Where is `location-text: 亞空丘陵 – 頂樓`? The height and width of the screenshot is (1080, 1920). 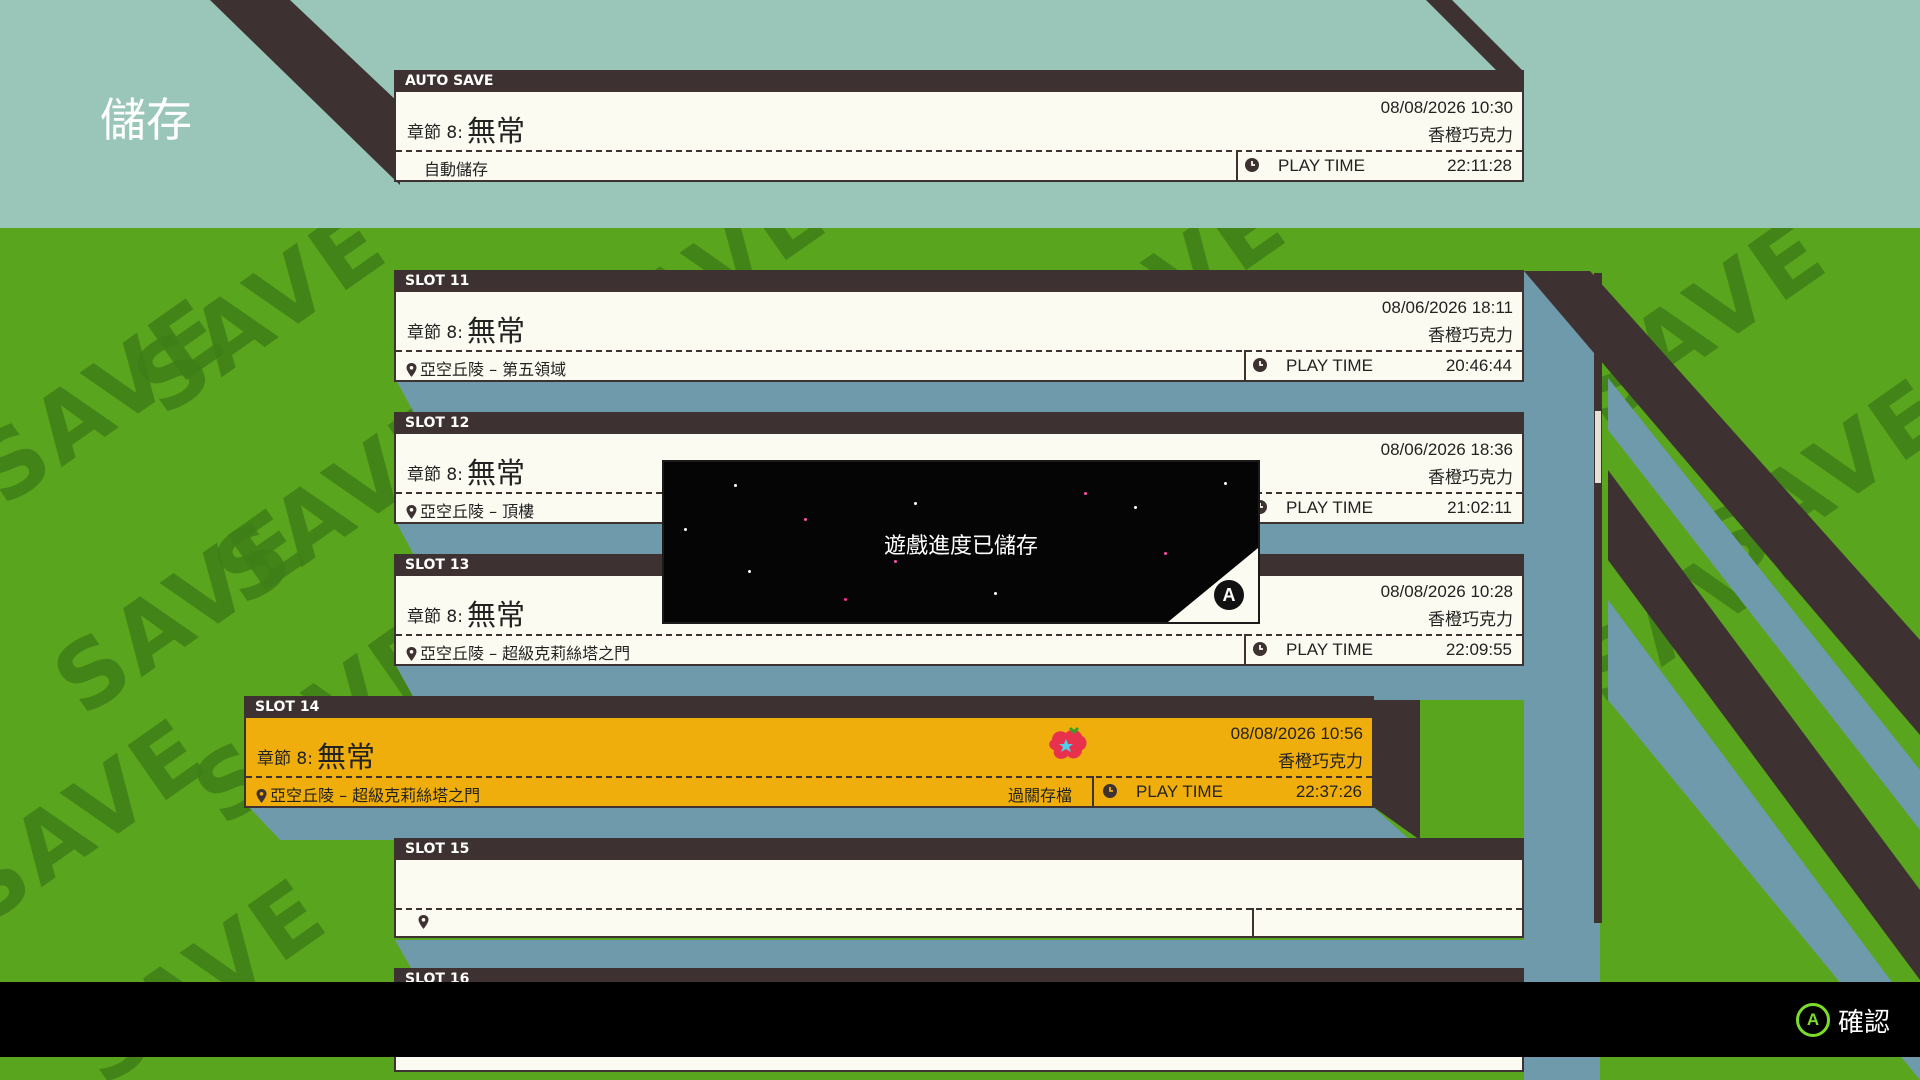 location-text: 亞空丘陵 – 頂樓 is located at coordinates (477, 511).